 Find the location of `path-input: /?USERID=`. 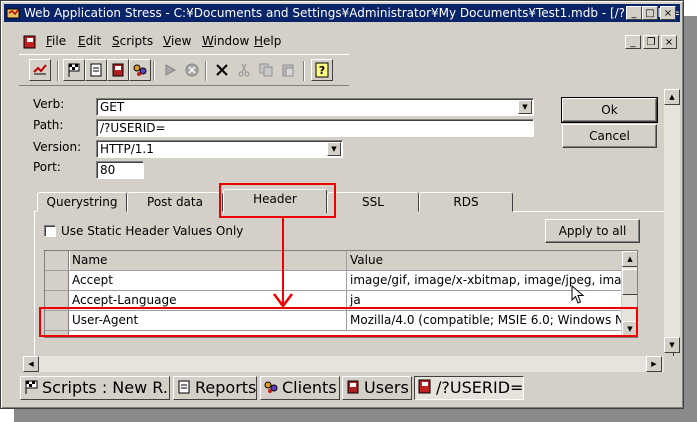

path-input: /?USERID= is located at coordinates (315, 128).